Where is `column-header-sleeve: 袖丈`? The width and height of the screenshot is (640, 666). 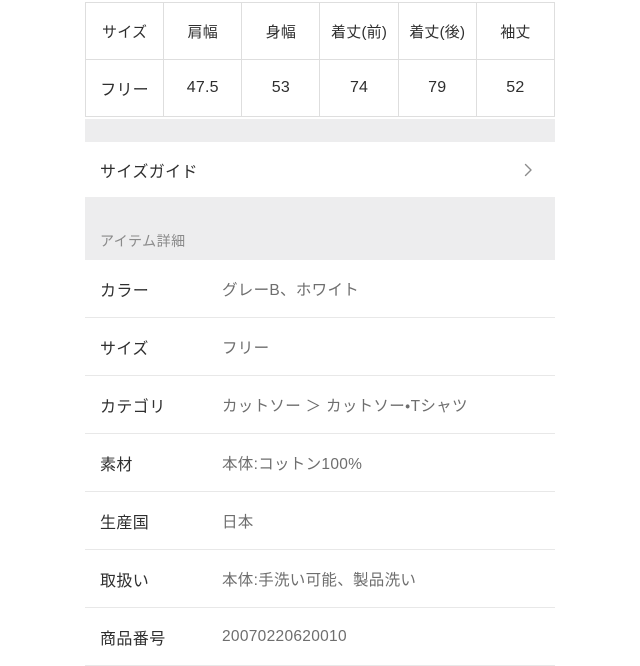 column-header-sleeve: 袖丈 is located at coordinates (515, 31).